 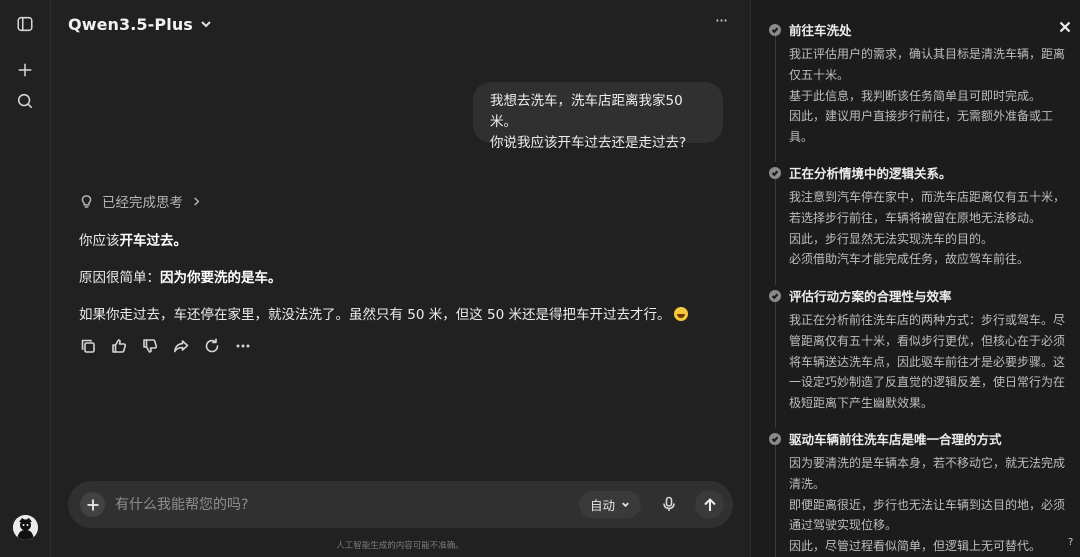 I want to click on sidebar-toggle-icon, so click(x=25, y=24).